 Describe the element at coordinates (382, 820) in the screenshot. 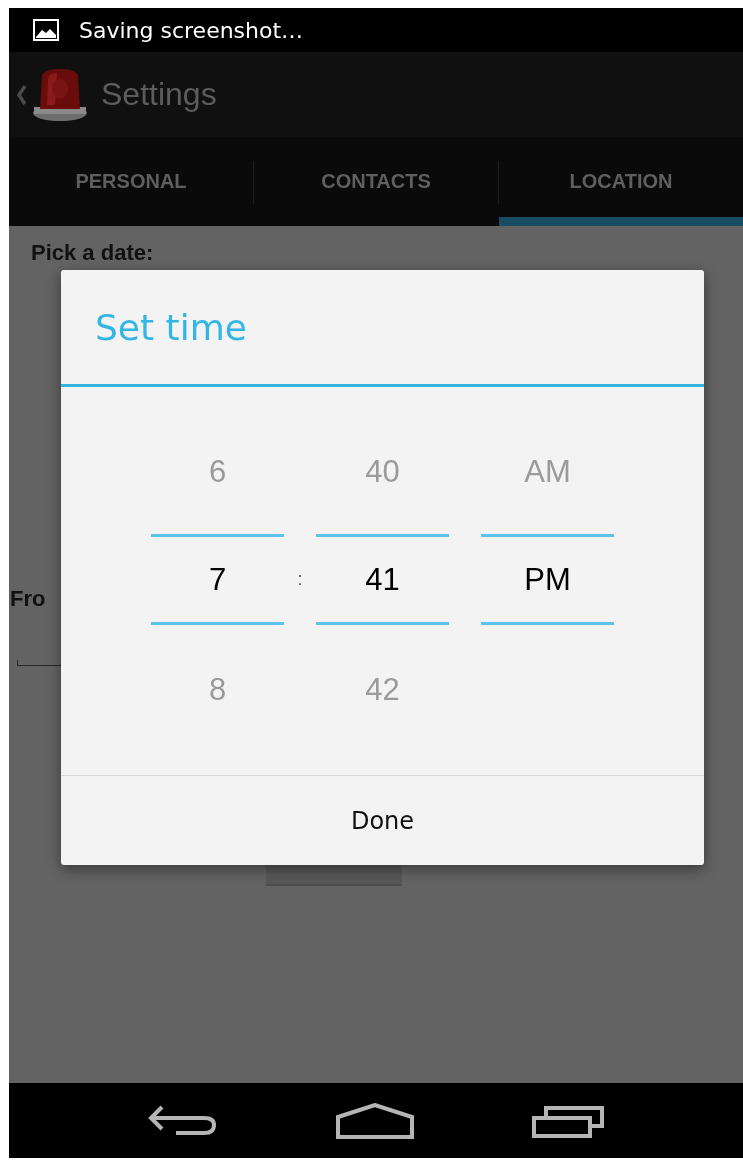

I see `done-button: Done` at that location.